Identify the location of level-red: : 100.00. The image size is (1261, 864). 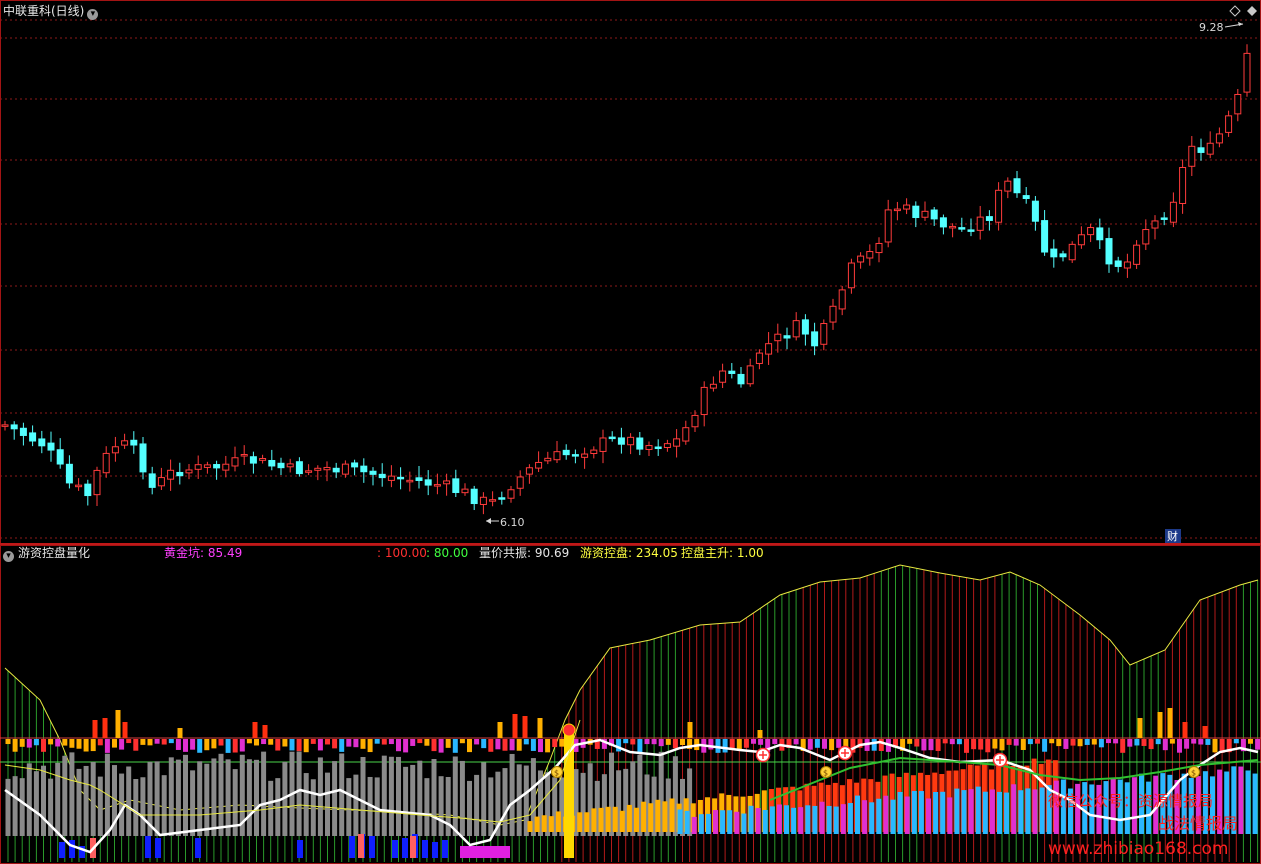
(402, 553).